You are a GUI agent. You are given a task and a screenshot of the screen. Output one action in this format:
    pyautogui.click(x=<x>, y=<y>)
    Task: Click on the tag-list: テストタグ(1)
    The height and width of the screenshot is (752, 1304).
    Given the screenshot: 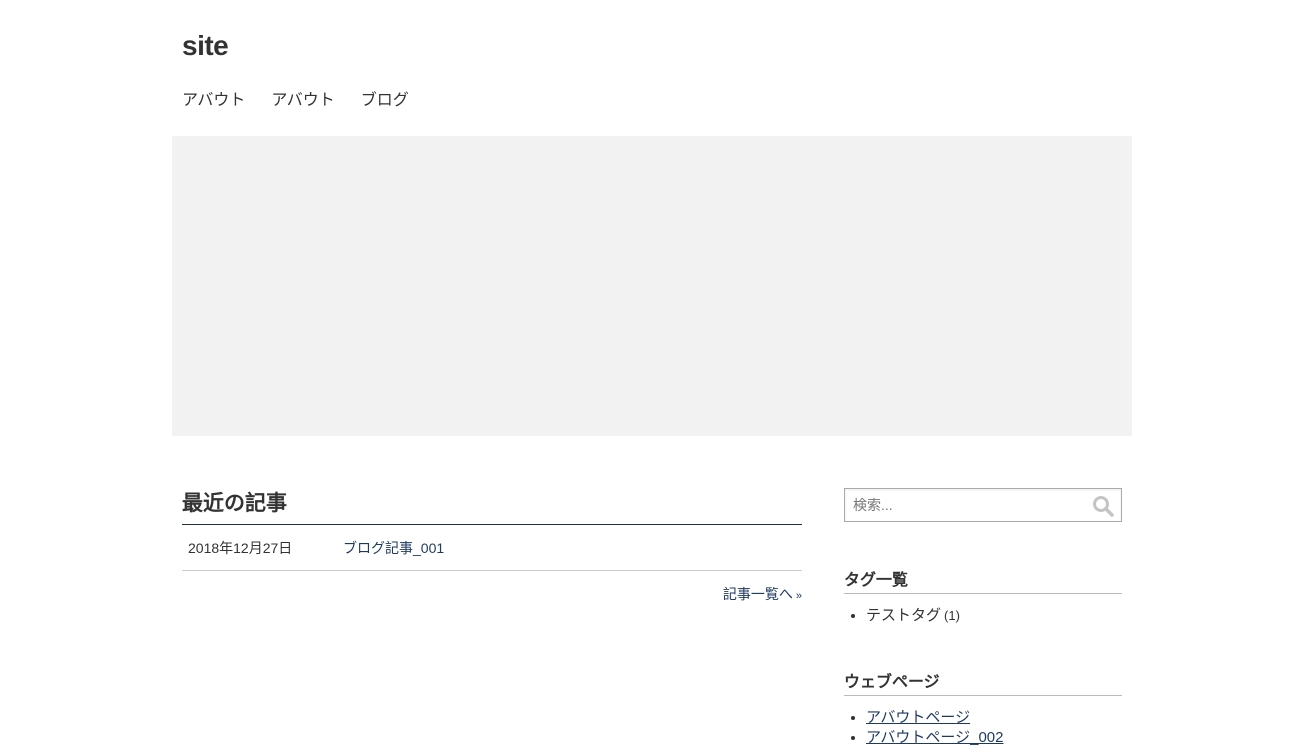 What is the action you would take?
    pyautogui.click(x=983, y=616)
    